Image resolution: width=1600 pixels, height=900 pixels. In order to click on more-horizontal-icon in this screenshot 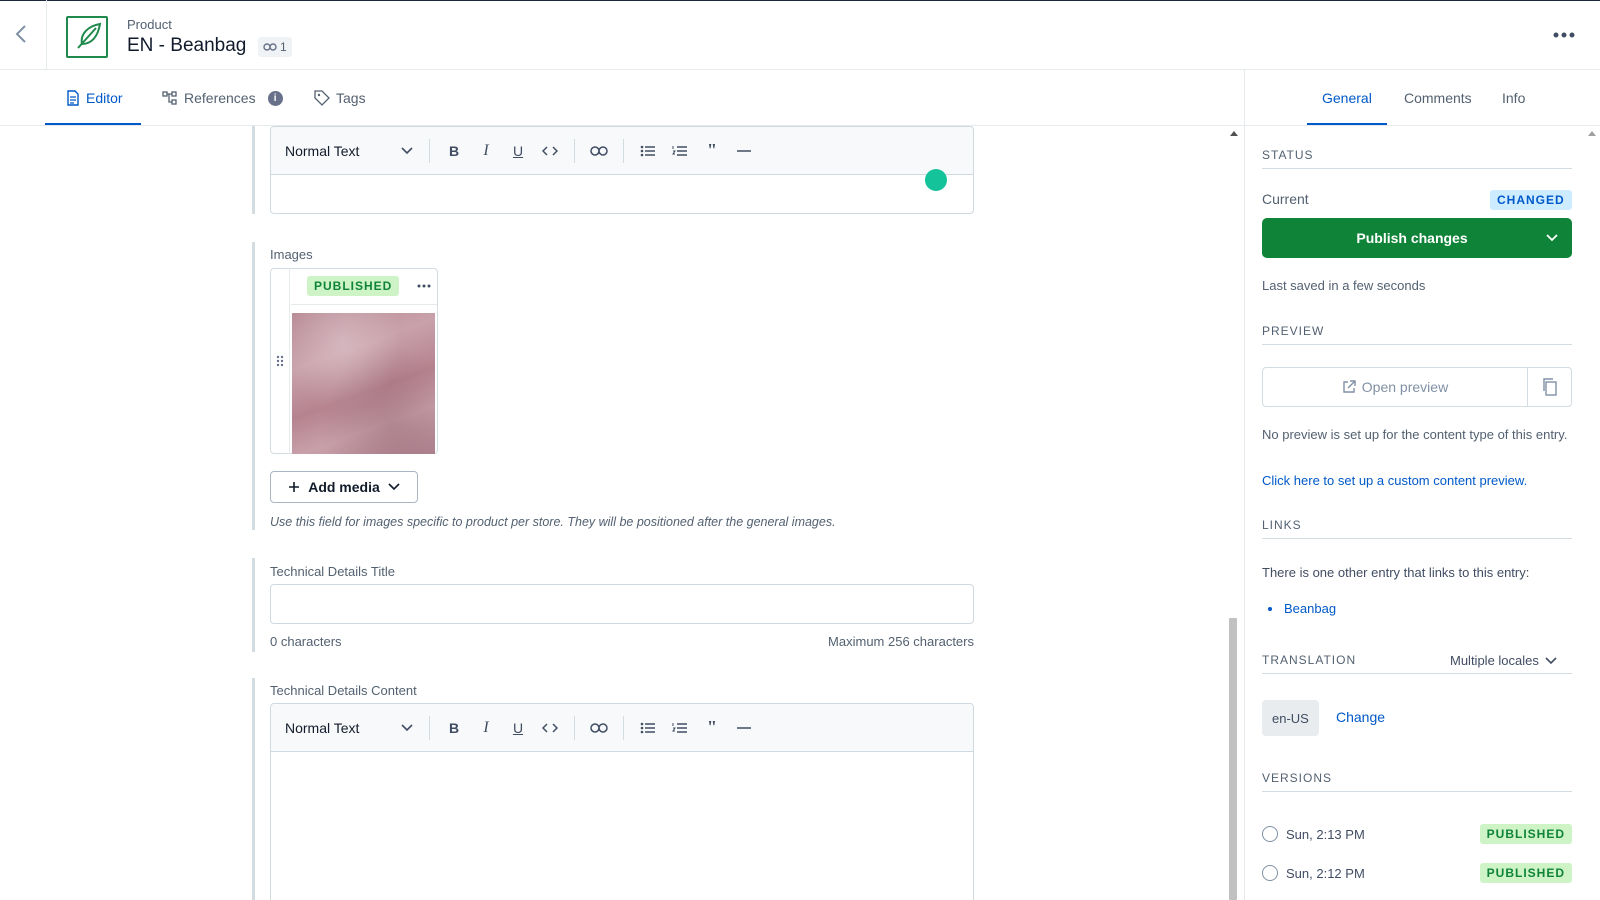, I will do `click(1564, 35)`.